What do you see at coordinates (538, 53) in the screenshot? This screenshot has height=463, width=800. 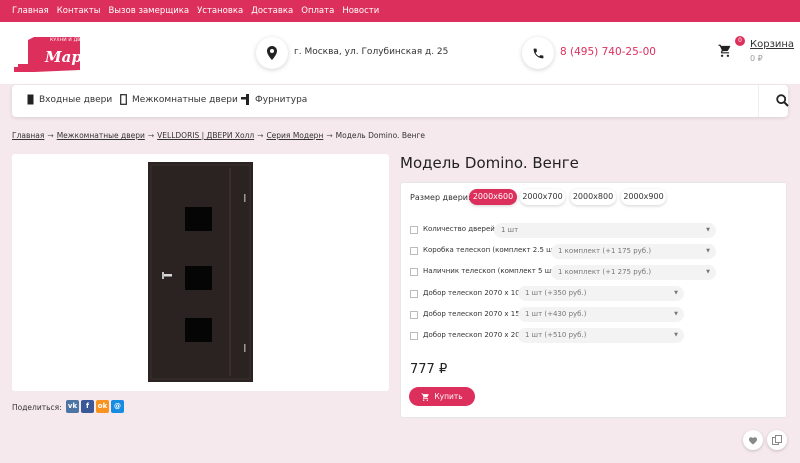 I see `phone-icon` at bounding box center [538, 53].